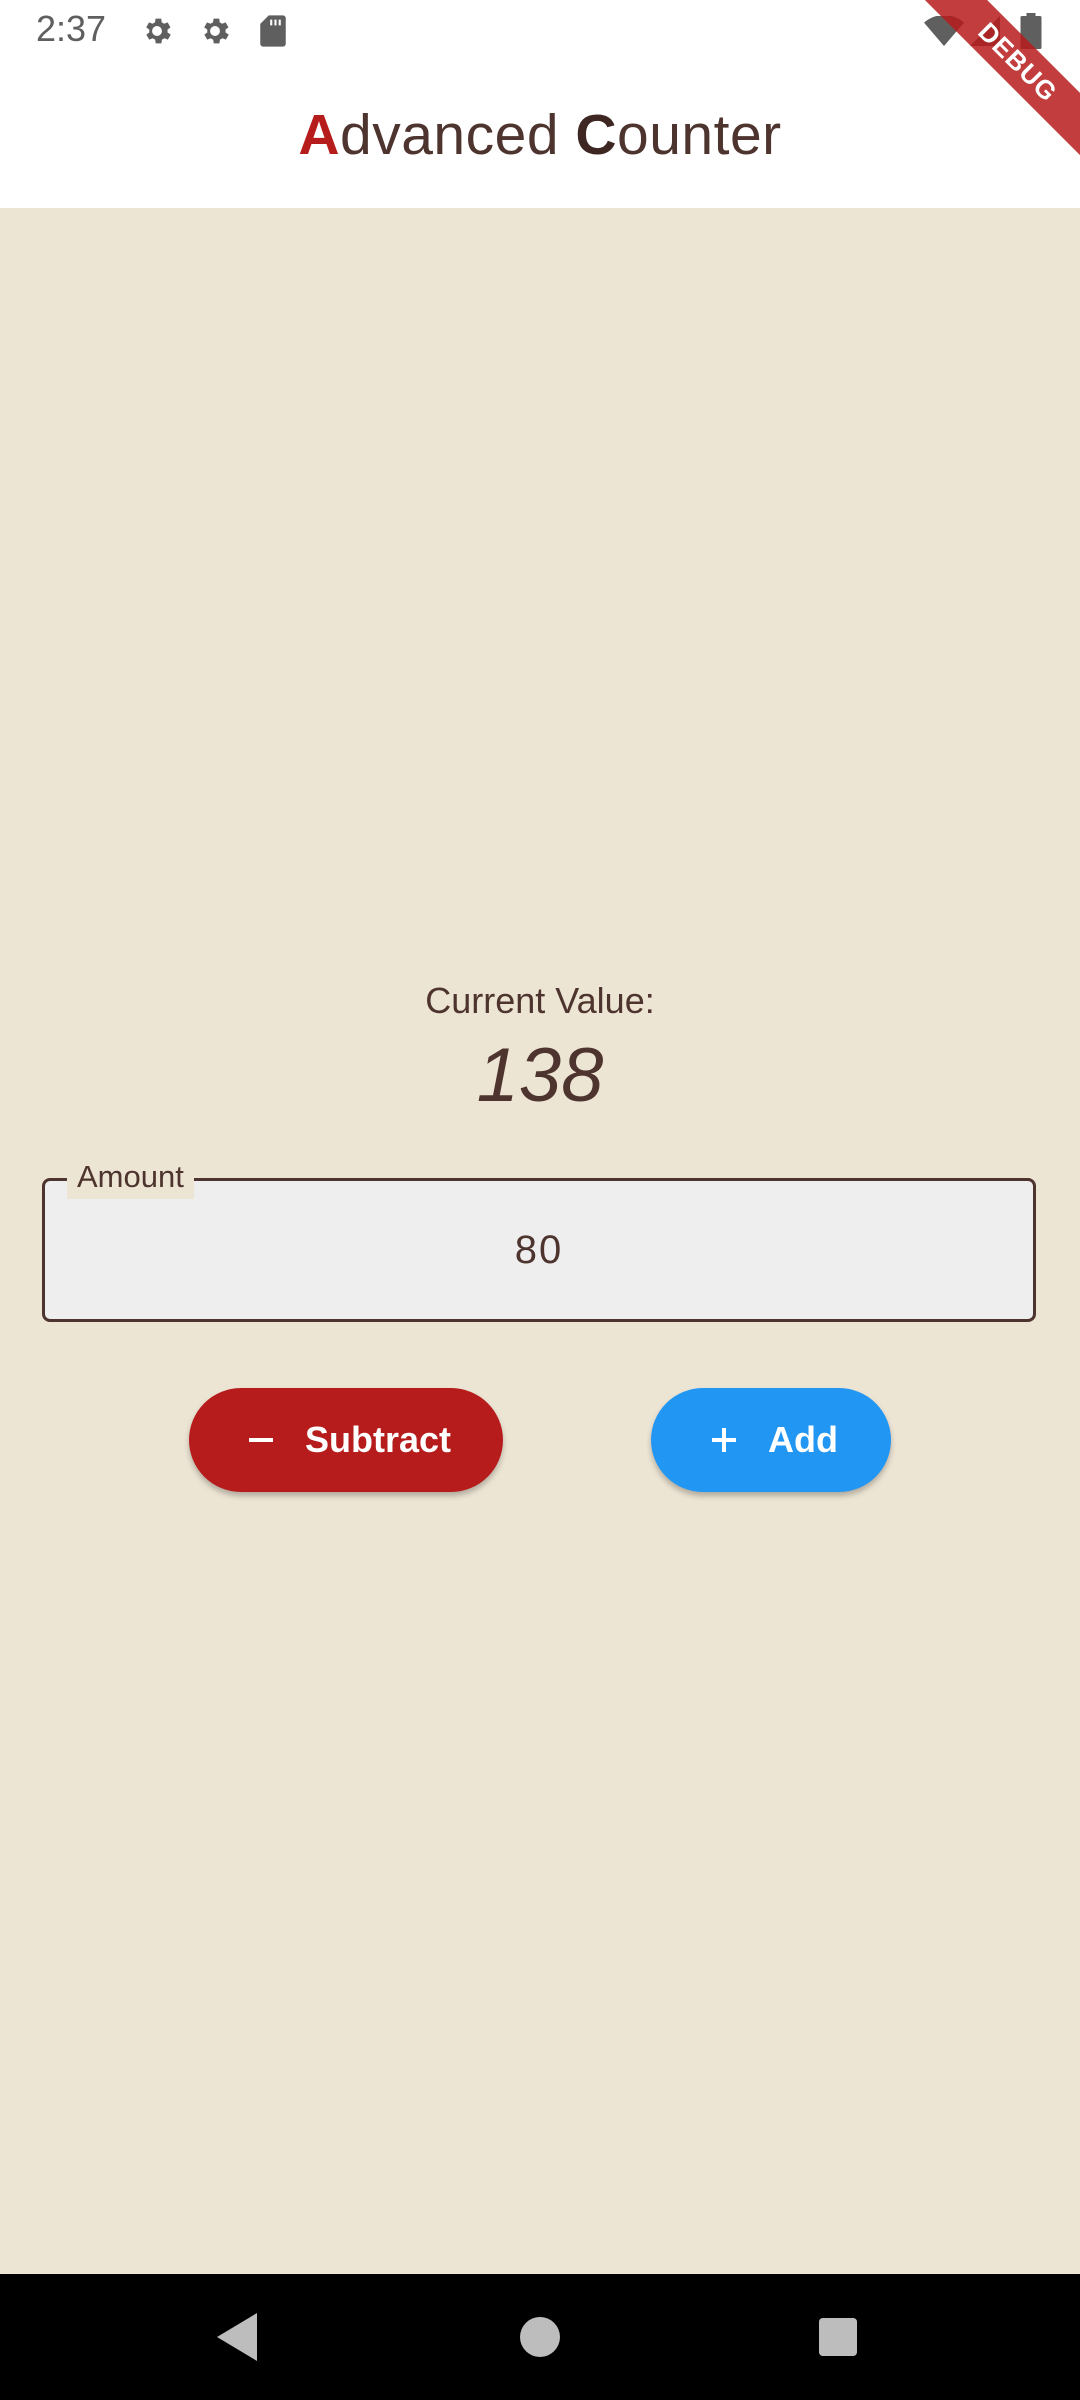 Image resolution: width=1080 pixels, height=2400 pixels. What do you see at coordinates (803, 1439) in the screenshot?
I see `add-button-label: Add` at bounding box center [803, 1439].